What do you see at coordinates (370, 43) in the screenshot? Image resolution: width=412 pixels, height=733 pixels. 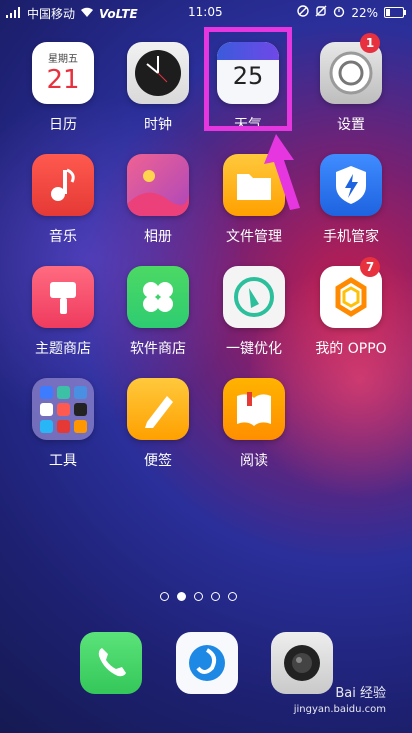 I see `settings-badge: 1` at bounding box center [370, 43].